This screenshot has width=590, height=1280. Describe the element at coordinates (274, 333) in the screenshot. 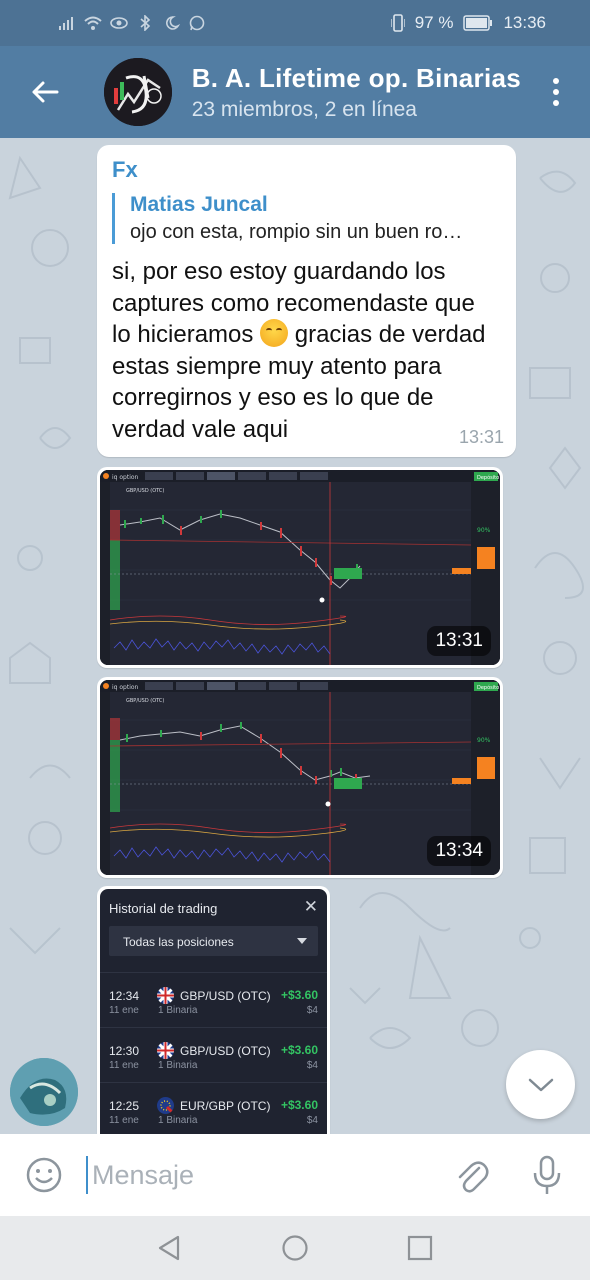

I see `smiling-face-emoji-icon` at that location.